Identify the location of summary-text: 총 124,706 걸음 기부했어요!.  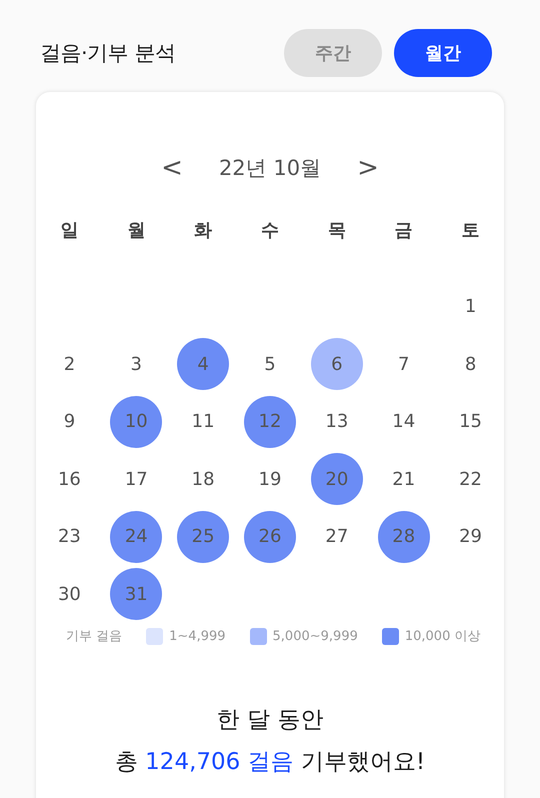
(270, 762).